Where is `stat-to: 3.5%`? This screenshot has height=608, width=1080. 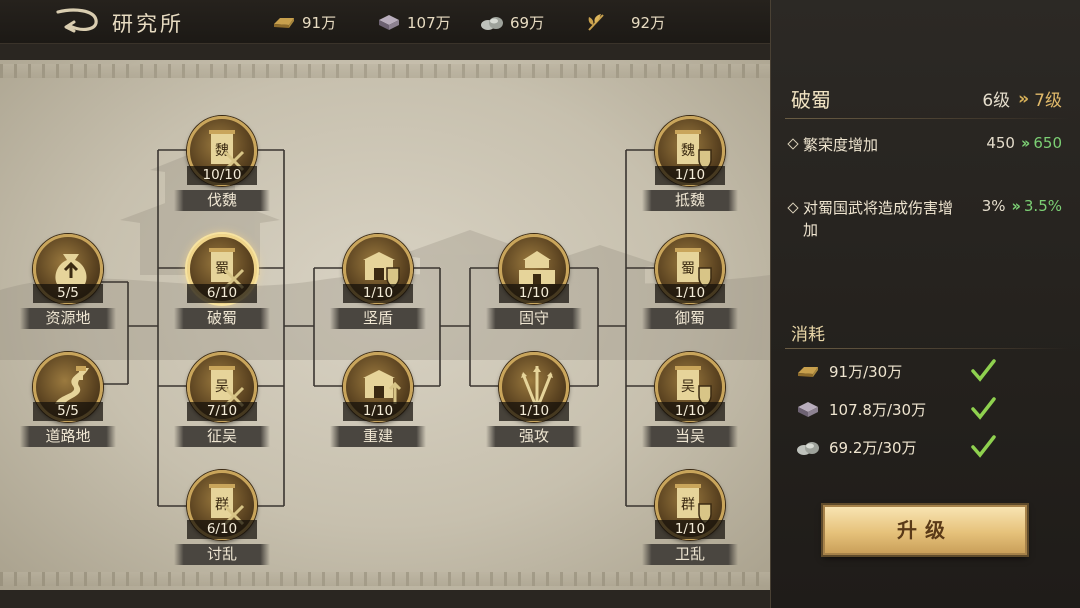 stat-to: 3.5% is located at coordinates (1042, 206).